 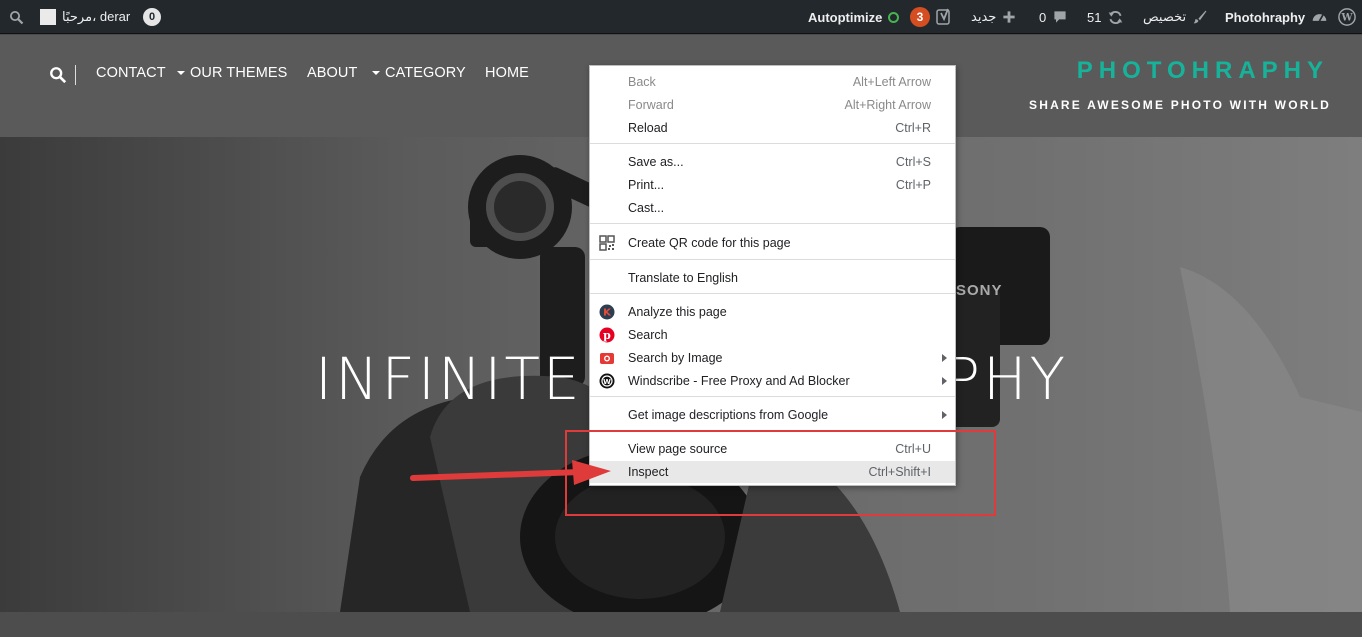 I want to click on new-label: جديد, so click(x=984, y=16).